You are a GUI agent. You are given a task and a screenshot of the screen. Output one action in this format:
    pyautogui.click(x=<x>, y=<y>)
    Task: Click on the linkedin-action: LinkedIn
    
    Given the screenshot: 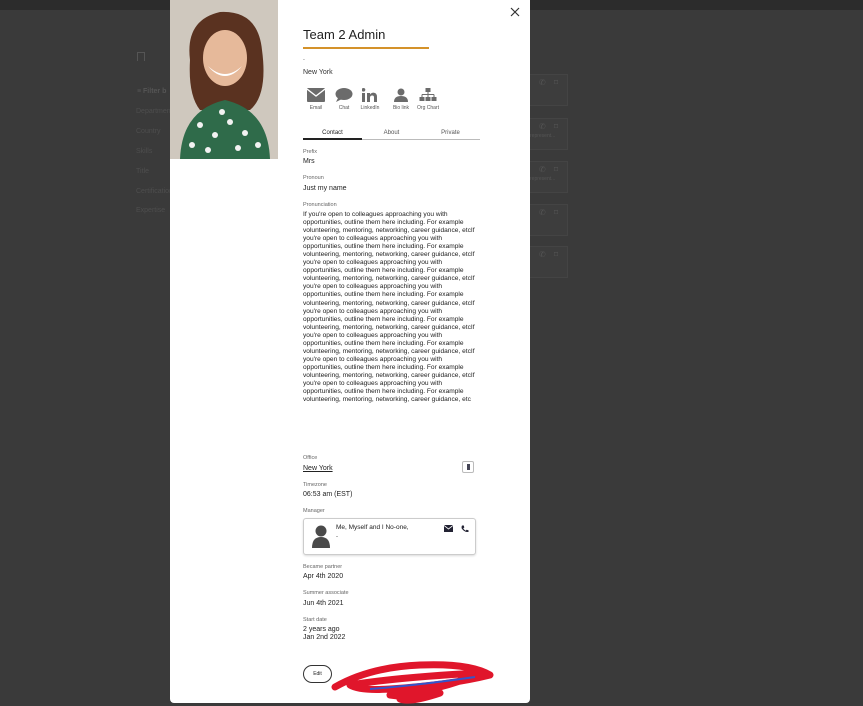 What is the action you would take?
    pyautogui.click(x=370, y=99)
    